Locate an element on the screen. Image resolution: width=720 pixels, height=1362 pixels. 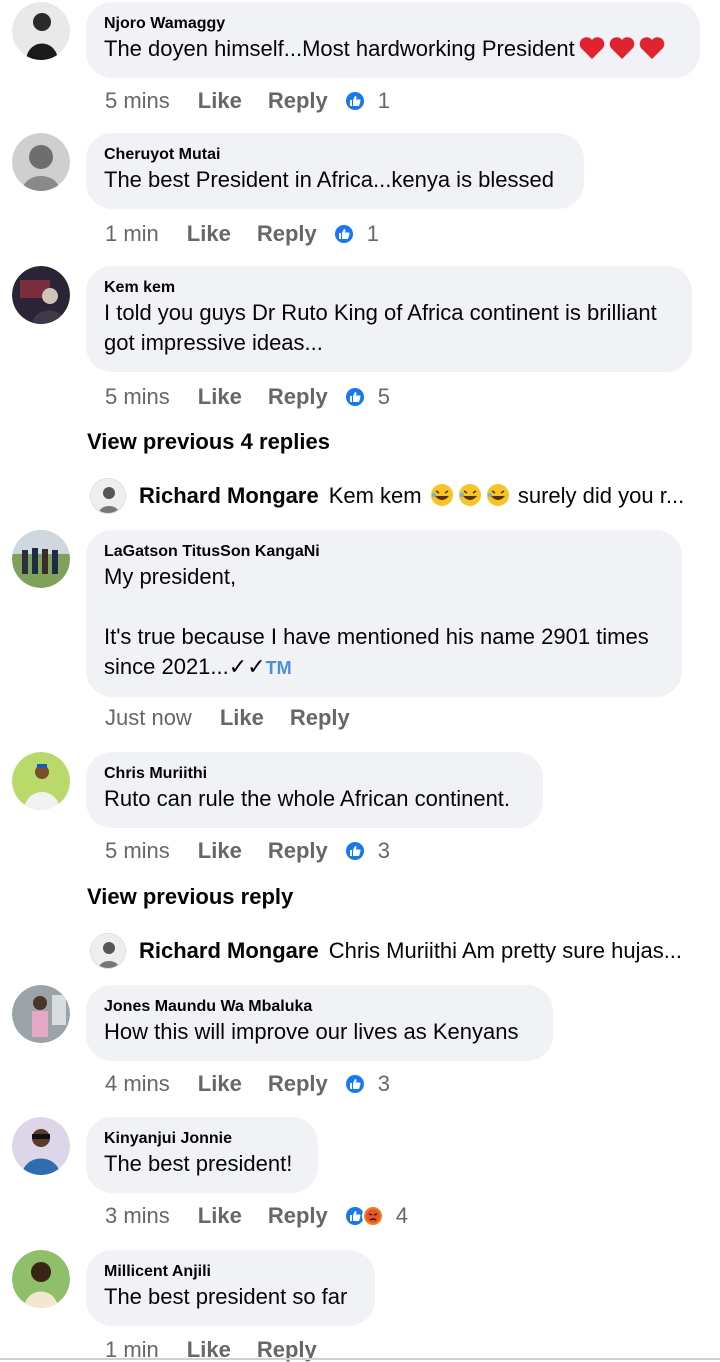
timestamp: 4 mins is located at coordinates (137, 1084).